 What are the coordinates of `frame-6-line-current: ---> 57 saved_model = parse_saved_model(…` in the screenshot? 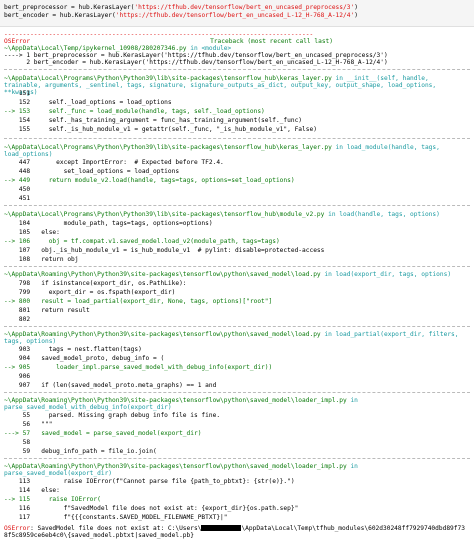 It's located at (103, 433).